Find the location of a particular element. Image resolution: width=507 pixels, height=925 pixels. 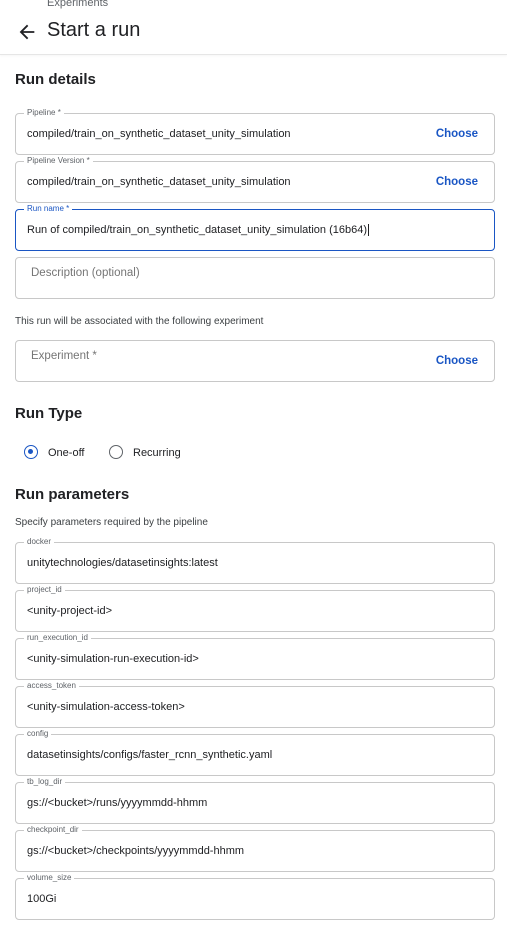

choose-pipeline-button: Choose is located at coordinates (457, 134).